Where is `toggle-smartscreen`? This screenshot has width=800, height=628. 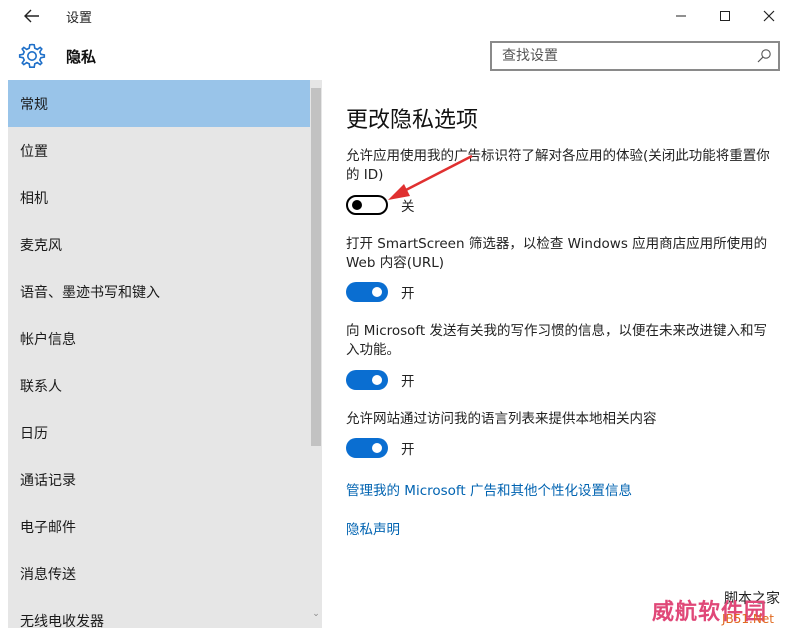
toggle-smartscreen is located at coordinates (367, 292).